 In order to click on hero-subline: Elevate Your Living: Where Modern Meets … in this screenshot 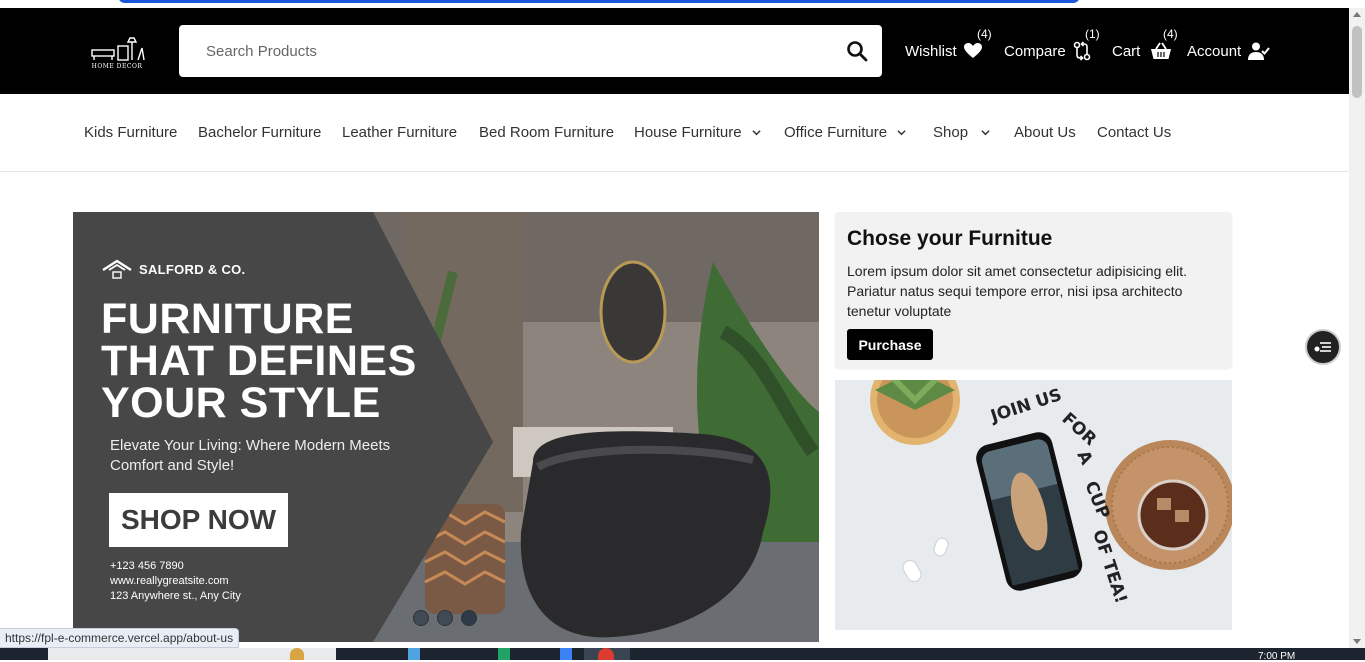, I will do `click(250, 455)`.